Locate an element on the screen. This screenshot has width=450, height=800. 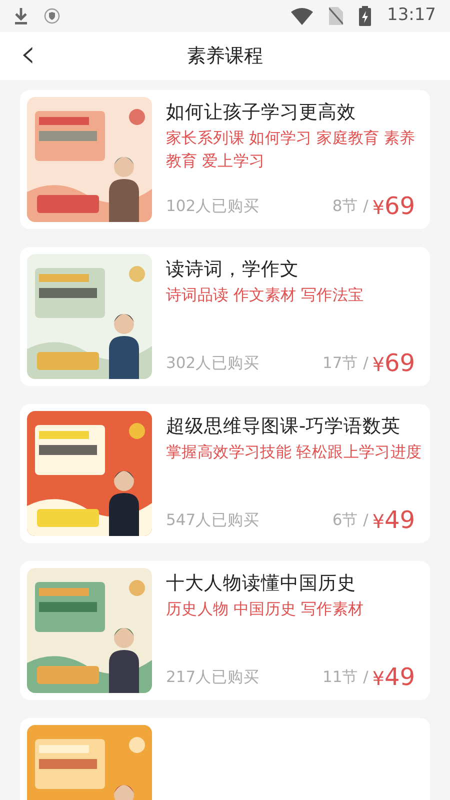
purchase-count: 547人已购买 is located at coordinates (213, 520).